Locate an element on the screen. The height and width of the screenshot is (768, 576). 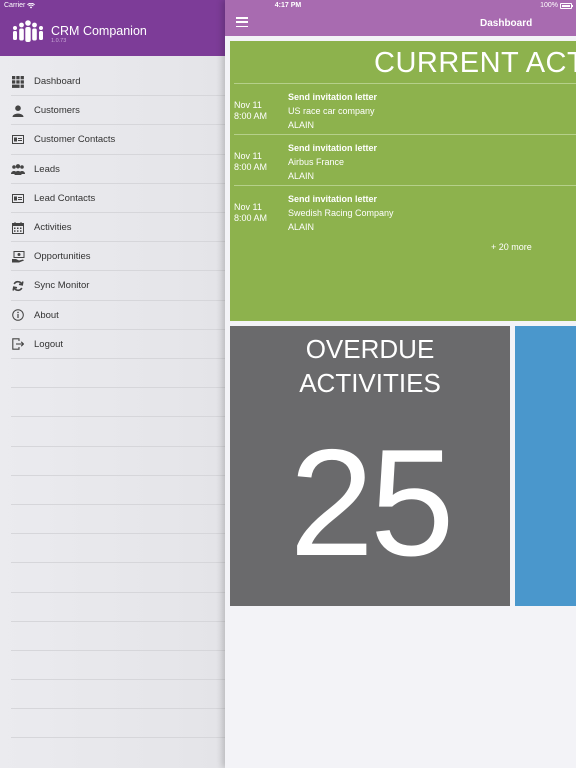
sidebar-item-dashboard: Dashboard is located at coordinates (112, 82).